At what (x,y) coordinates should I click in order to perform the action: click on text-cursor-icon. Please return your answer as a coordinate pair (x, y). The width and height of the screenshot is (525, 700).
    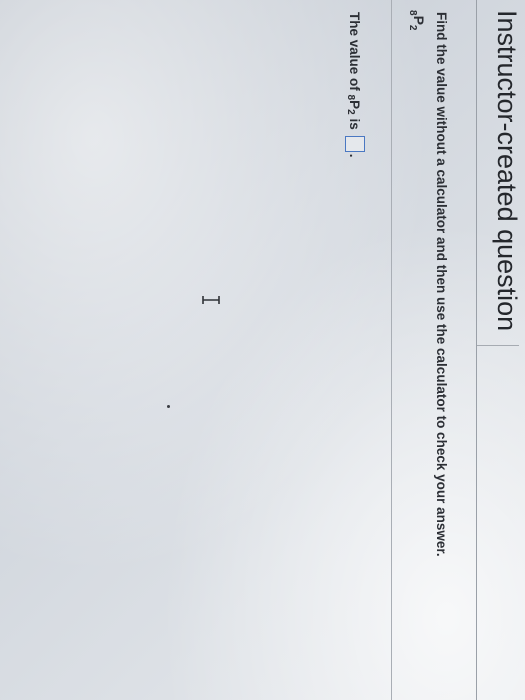
    Looking at the image, I should click on (211, 300).